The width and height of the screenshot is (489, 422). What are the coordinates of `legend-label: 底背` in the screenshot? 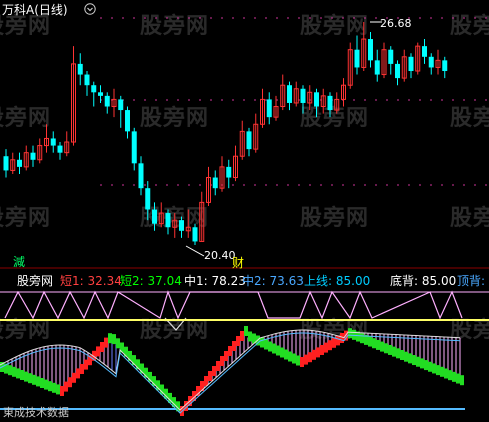 It's located at (402, 281).